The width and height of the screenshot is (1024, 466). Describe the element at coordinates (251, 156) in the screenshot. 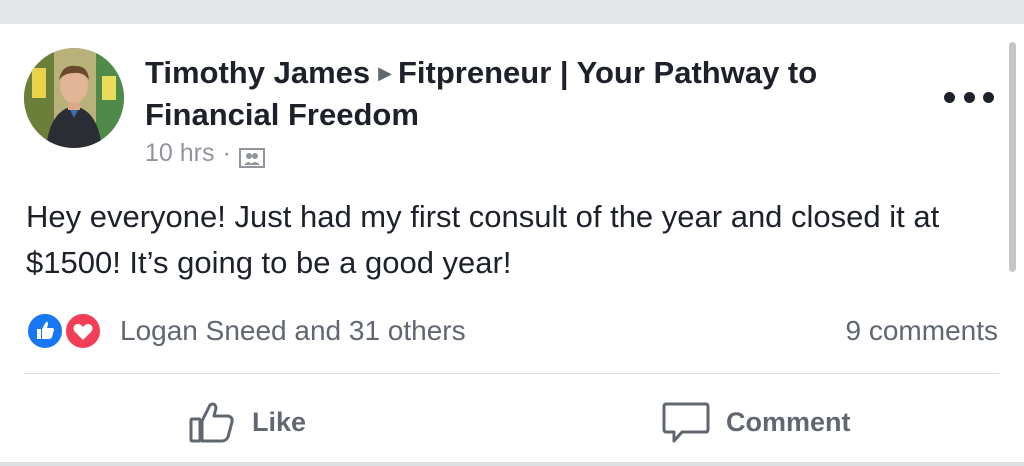

I see `group-icon` at that location.